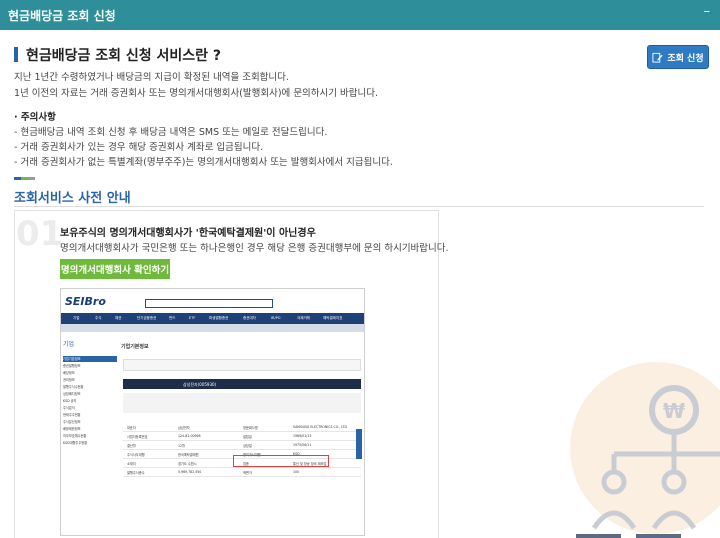 The image size is (720, 538). Describe the element at coordinates (242, 445) in the screenshot. I see `grid-row: 결산월 12월 상장일 1975/06/11` at that location.